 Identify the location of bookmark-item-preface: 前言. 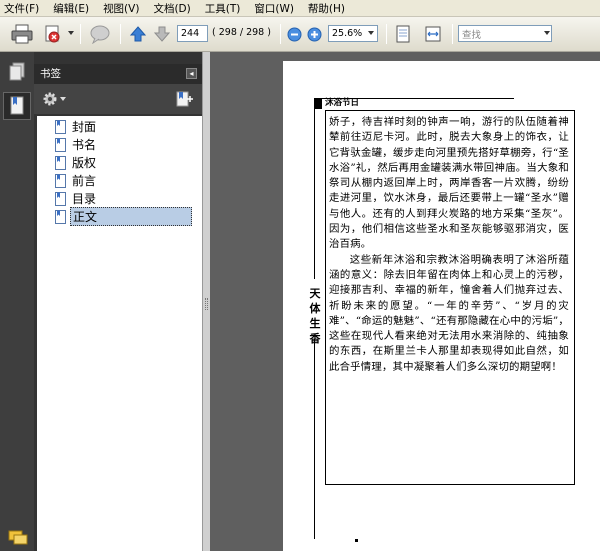
(76, 180).